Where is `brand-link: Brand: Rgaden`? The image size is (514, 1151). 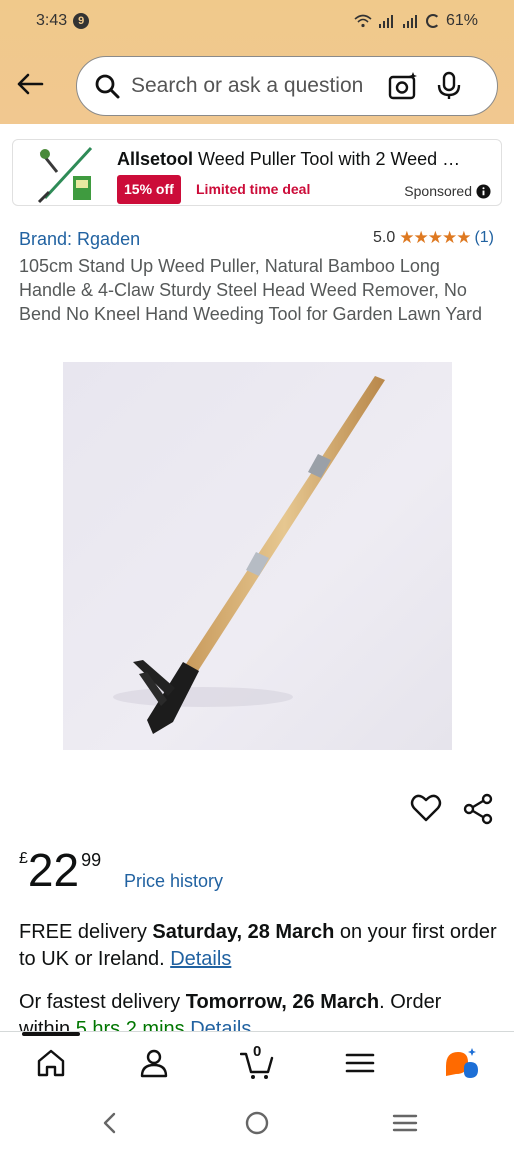 brand-link: Brand: Rgaden is located at coordinates (79, 239).